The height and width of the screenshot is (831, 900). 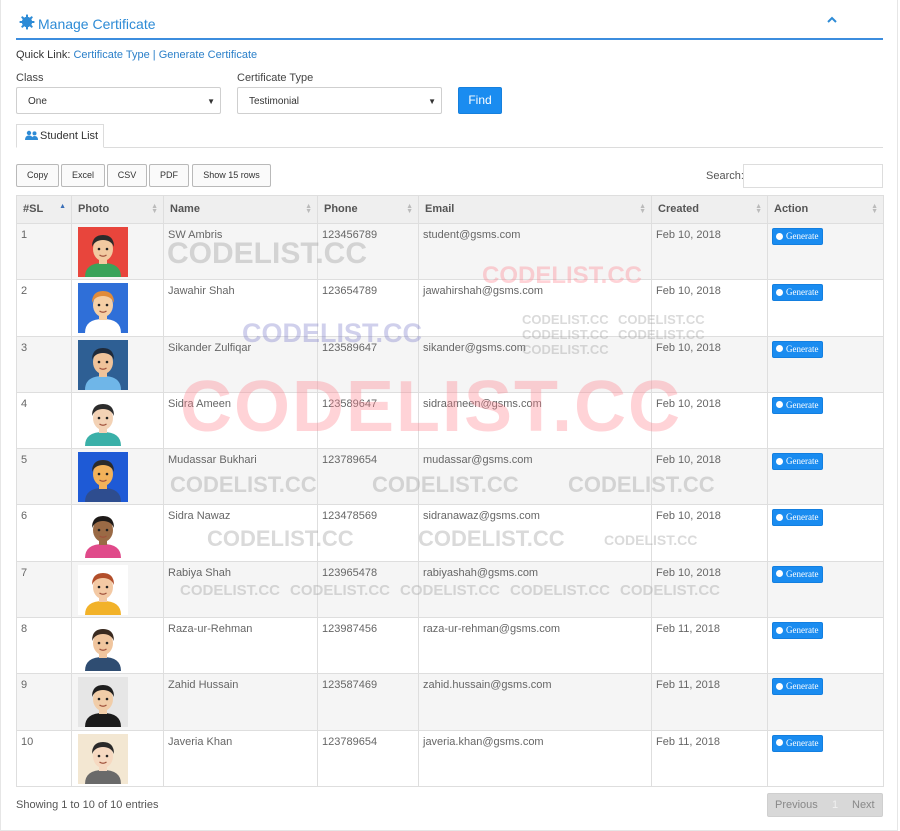 I want to click on previous-button: Previous, so click(x=796, y=805).